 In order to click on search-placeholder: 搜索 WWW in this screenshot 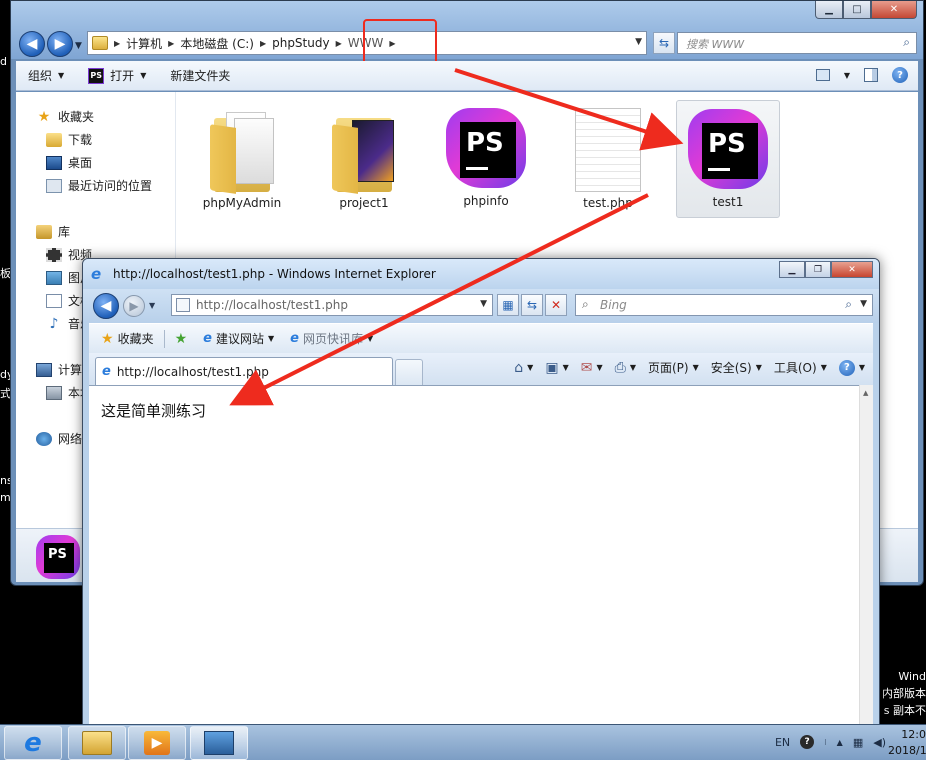, I will do `click(715, 44)`.